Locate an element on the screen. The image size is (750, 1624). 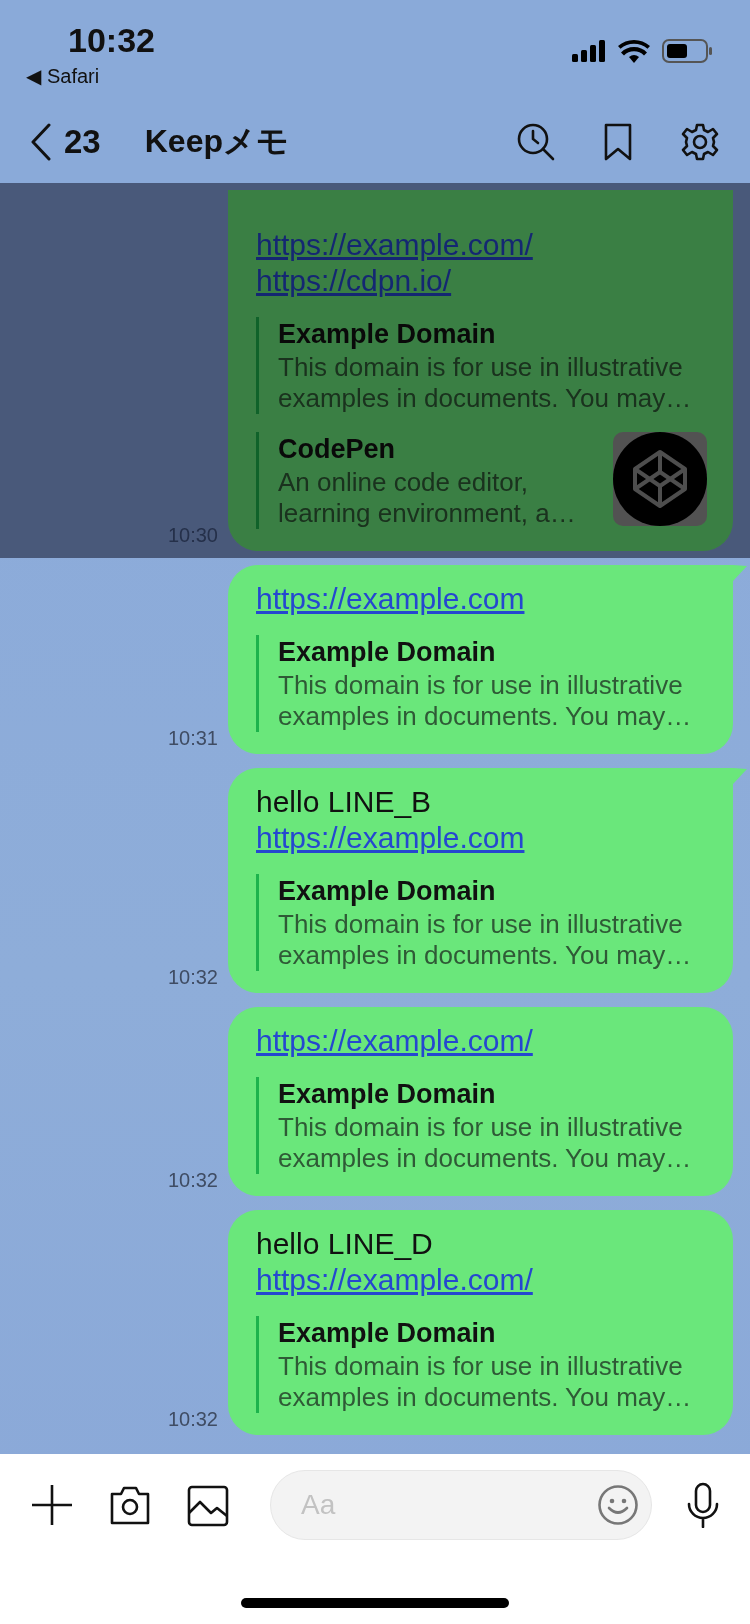
back-chevron-icon is located at coordinates (41, 141).